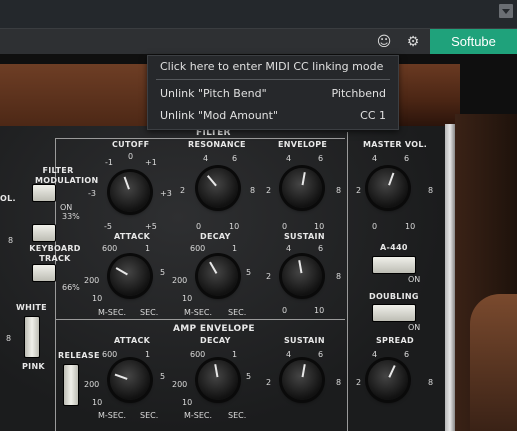  I want to click on kbd-33-label: 33%, so click(71, 216).